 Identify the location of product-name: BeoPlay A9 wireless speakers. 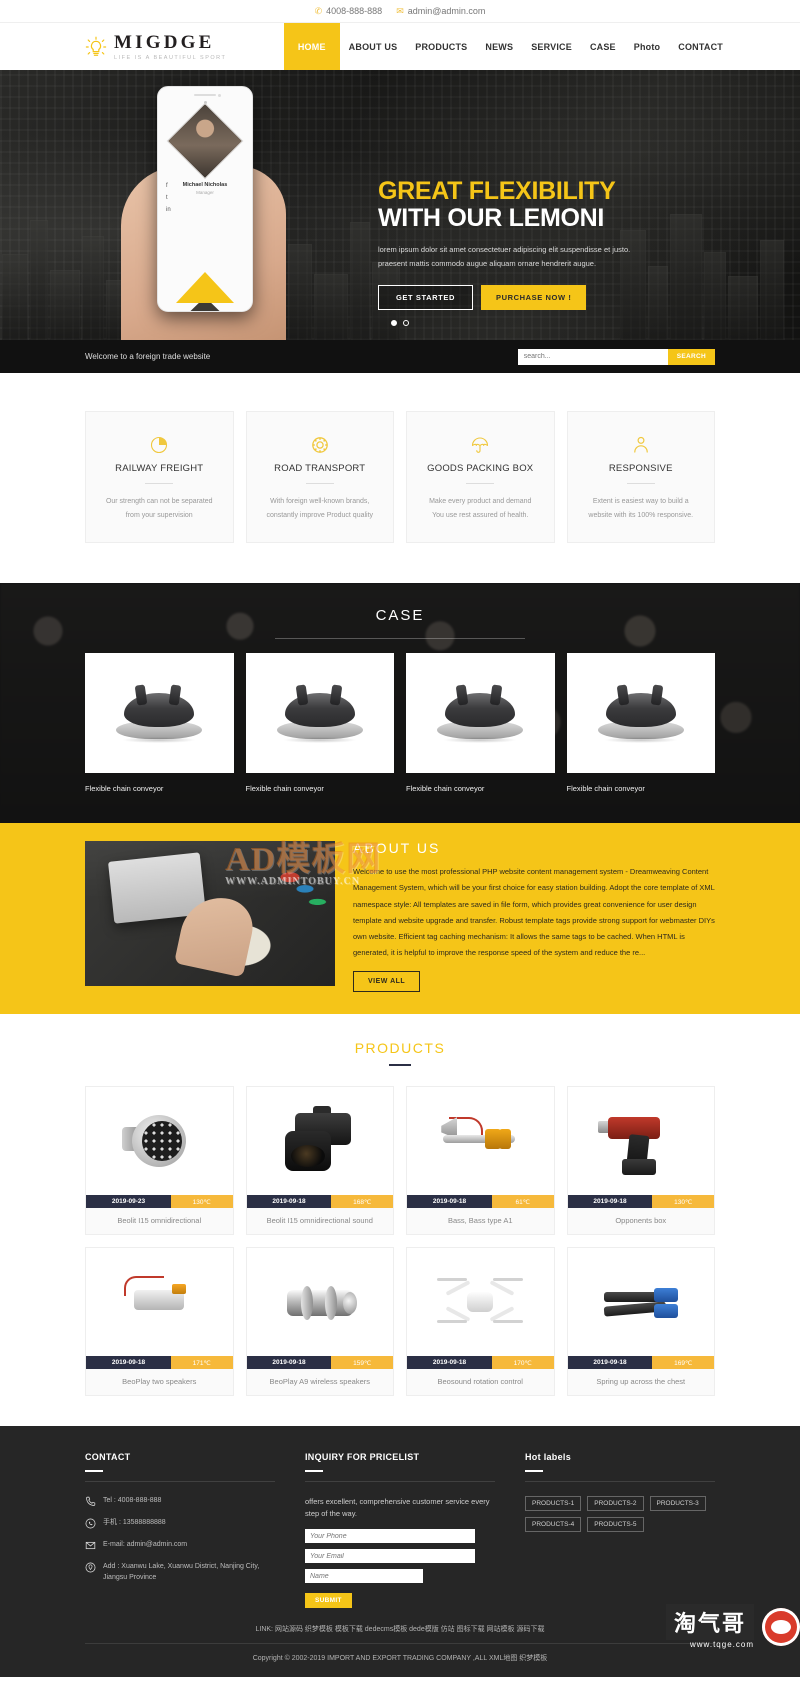
(319, 1382).